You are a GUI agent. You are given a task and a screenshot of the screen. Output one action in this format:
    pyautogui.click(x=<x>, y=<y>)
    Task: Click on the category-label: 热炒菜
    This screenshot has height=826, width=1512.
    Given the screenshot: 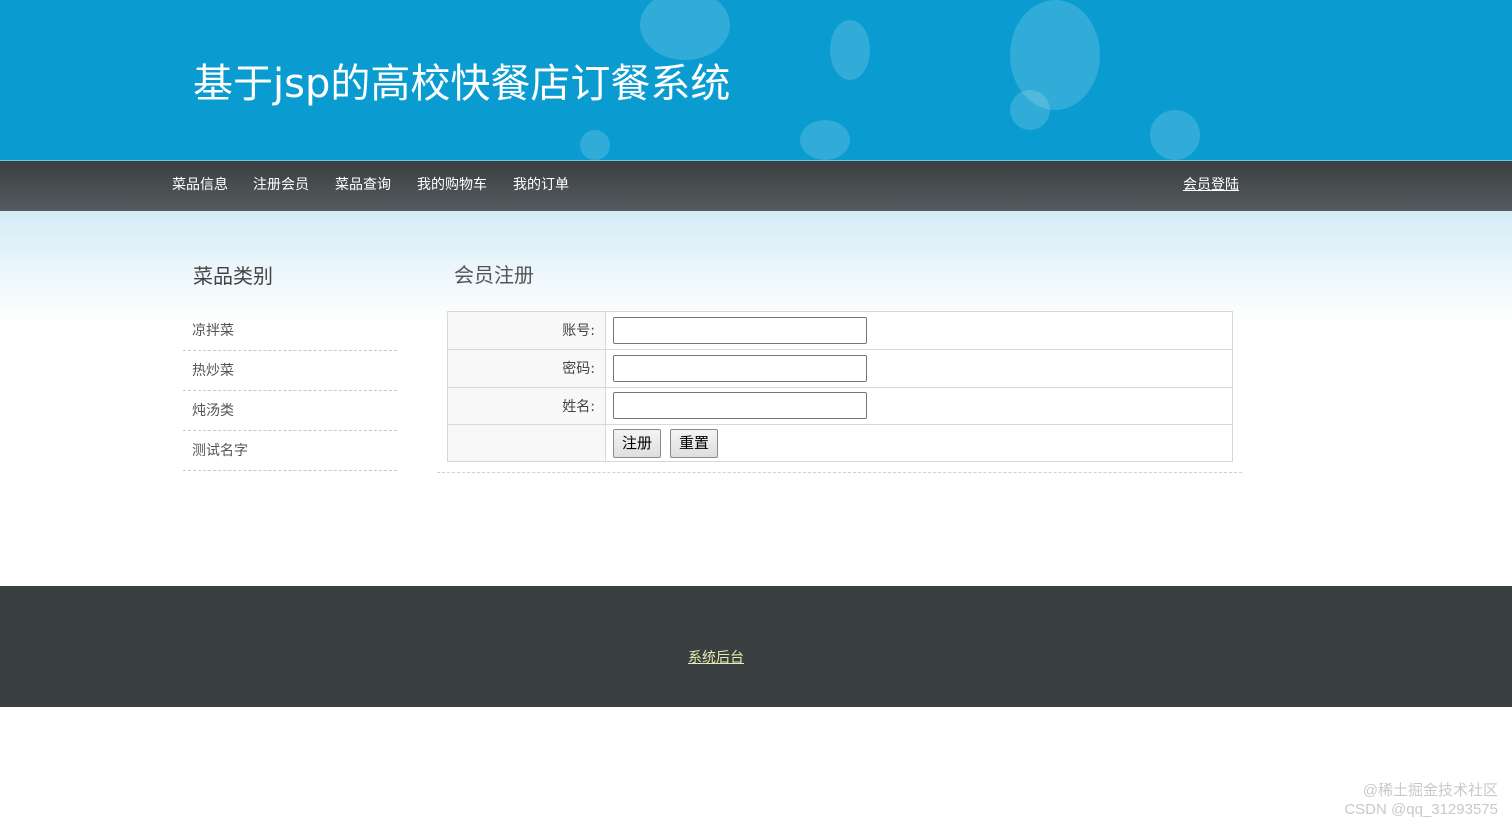 What is the action you would take?
    pyautogui.click(x=213, y=371)
    